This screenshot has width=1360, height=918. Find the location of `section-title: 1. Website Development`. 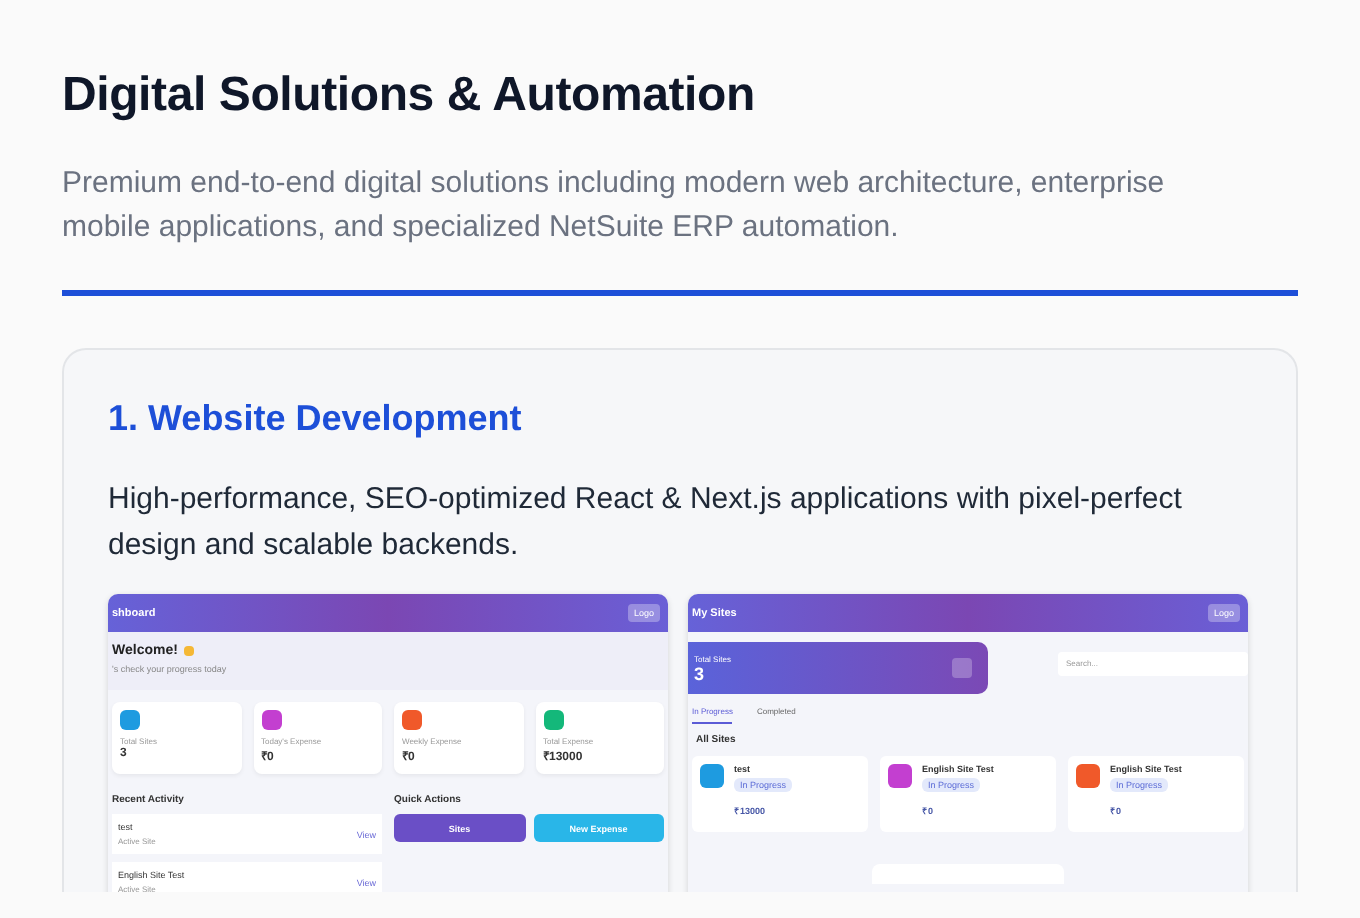

section-title: 1. Website Development is located at coordinates (316, 419).